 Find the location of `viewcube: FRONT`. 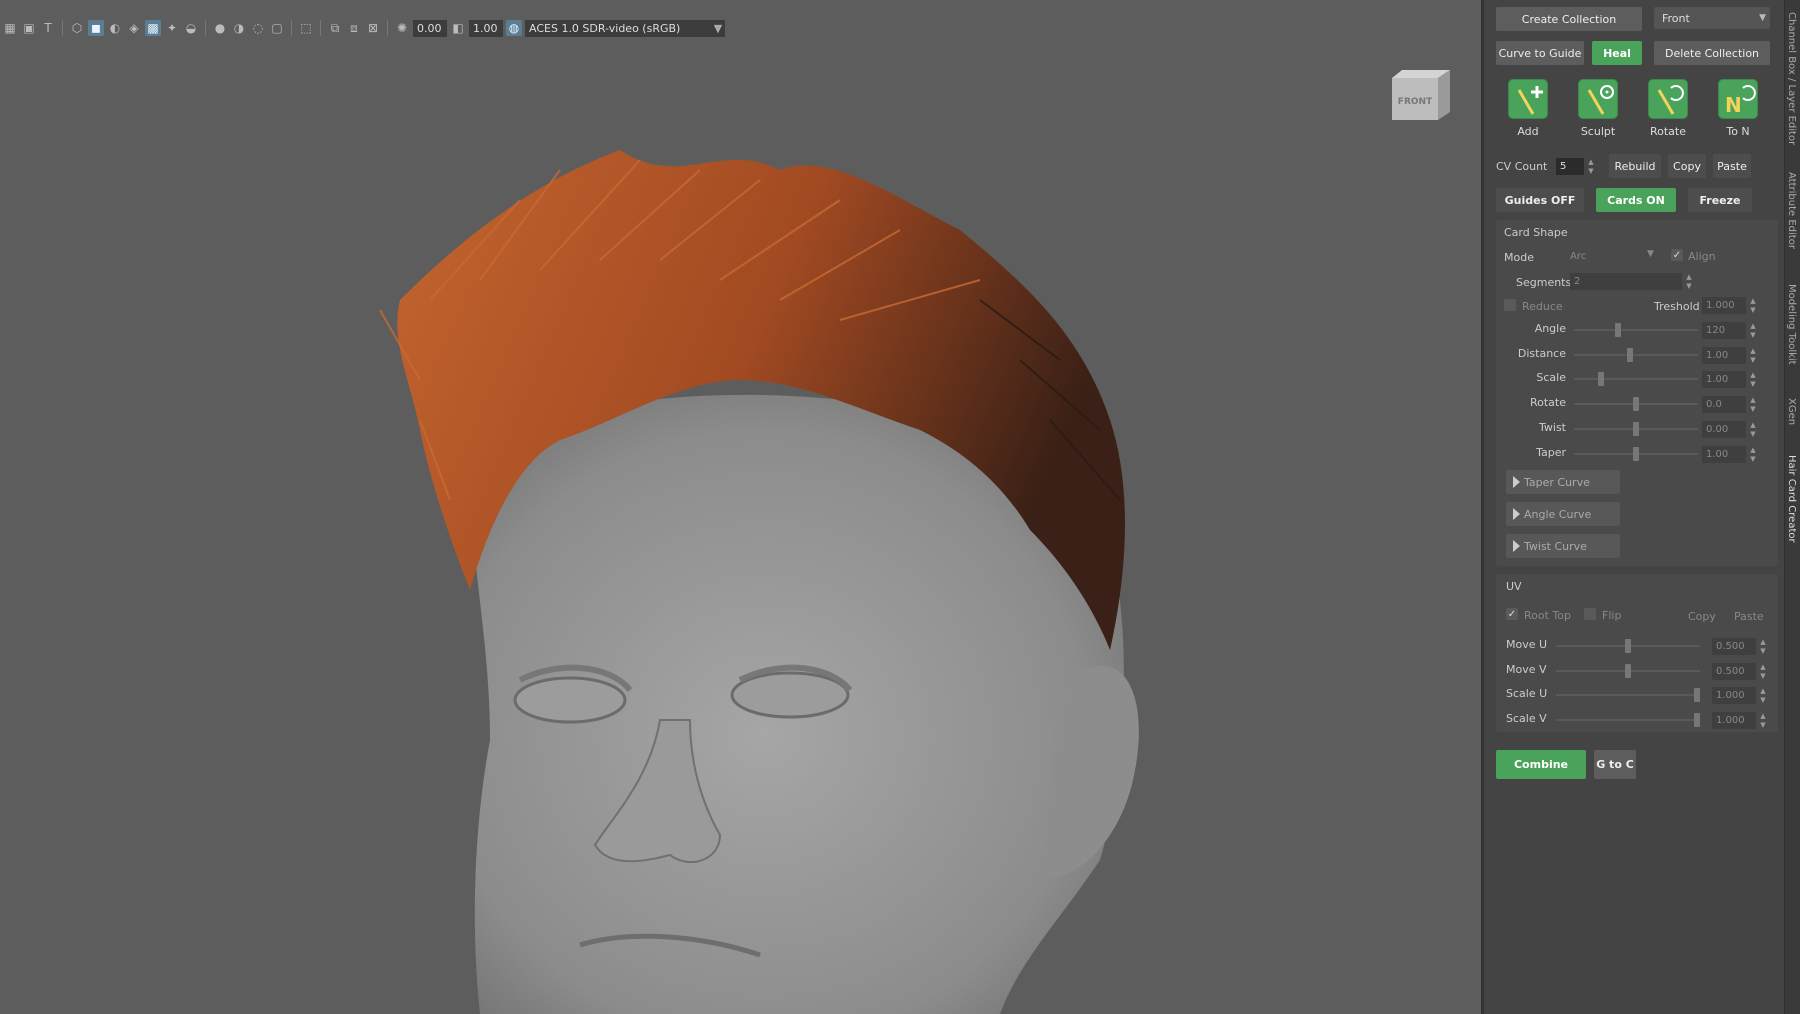

viewcube: FRONT is located at coordinates (1421, 95).